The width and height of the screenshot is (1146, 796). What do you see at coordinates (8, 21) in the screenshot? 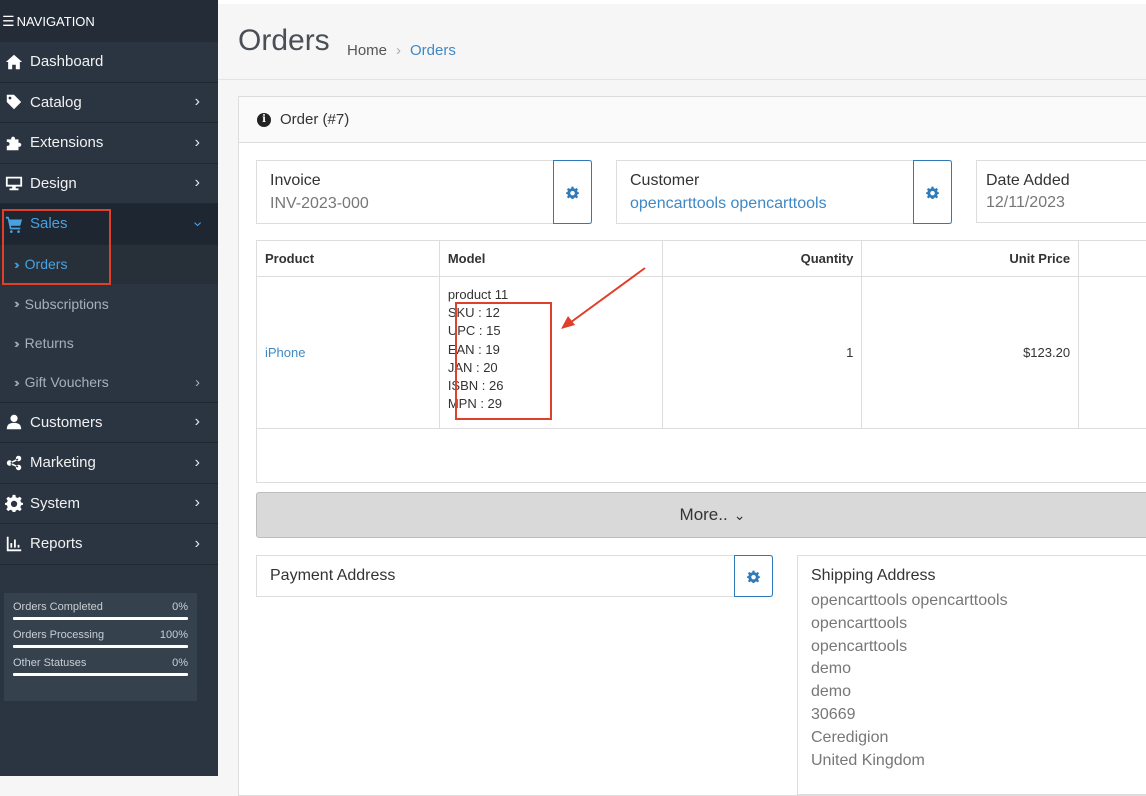
I see `hamburger-icon: ☰` at bounding box center [8, 21].